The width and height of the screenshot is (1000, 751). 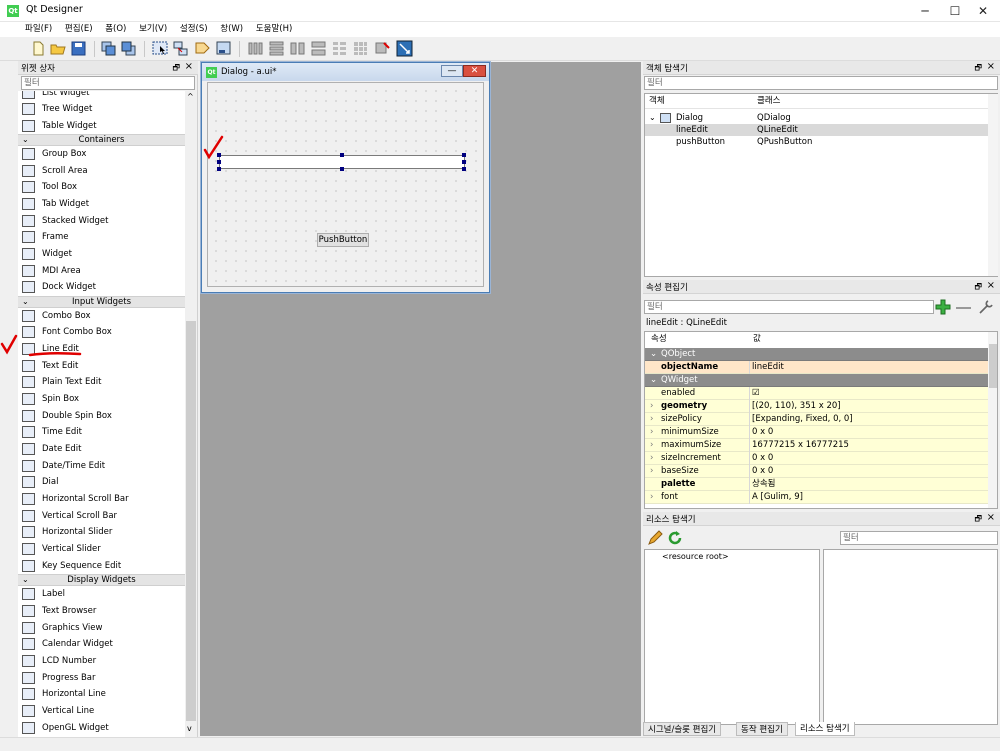 What do you see at coordinates (128, 48) in the screenshot?
I see `bring-to-front-icon` at bounding box center [128, 48].